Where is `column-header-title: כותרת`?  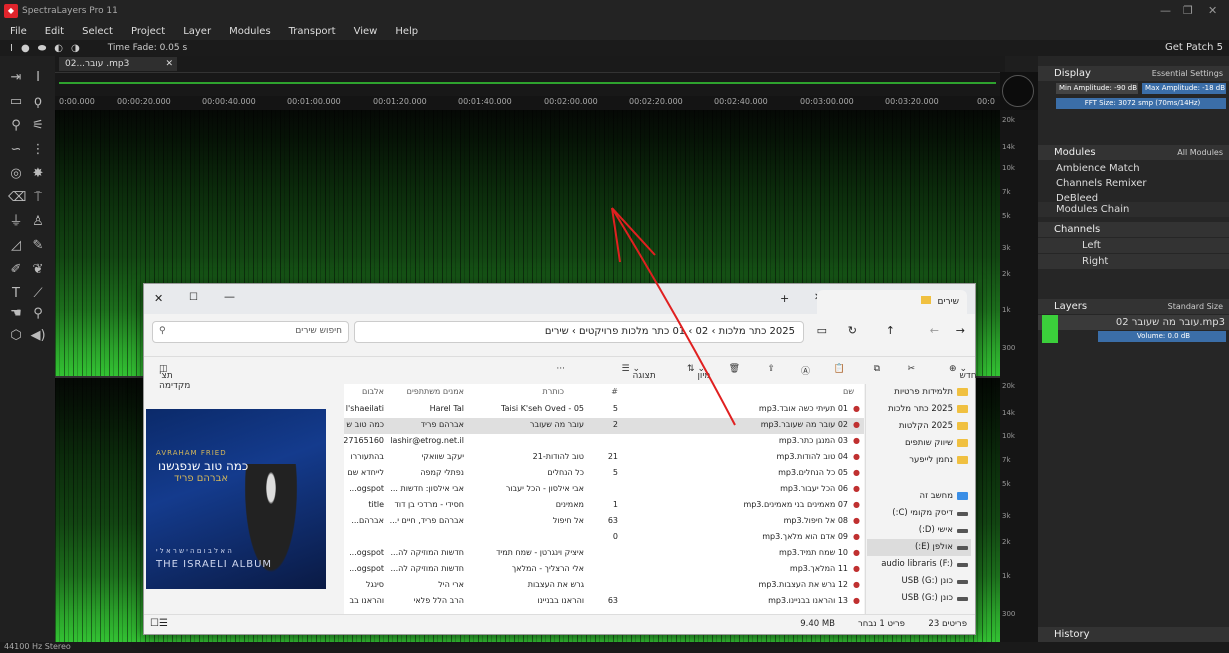 column-header-title: כותרת is located at coordinates (553, 391).